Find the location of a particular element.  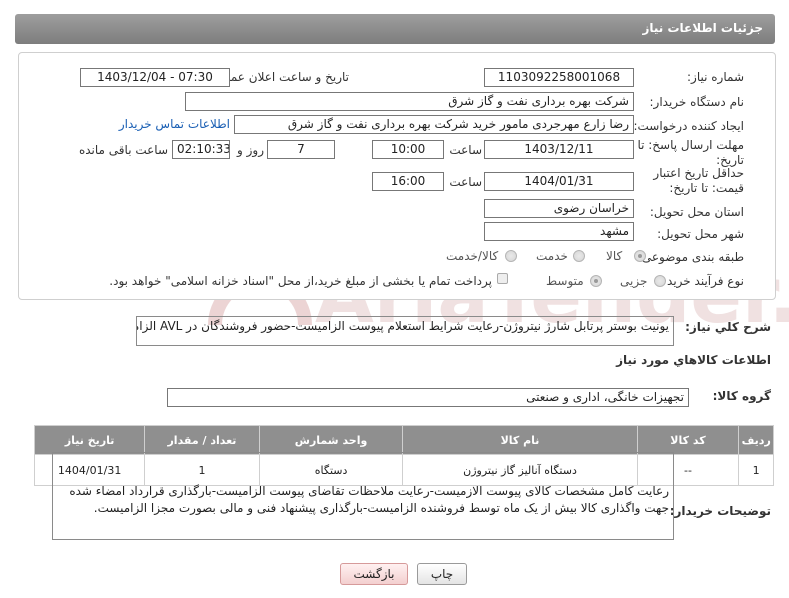

buyer-org-field: شرکت بهره برداری نفت و گاز شرق is located at coordinates (409, 101).